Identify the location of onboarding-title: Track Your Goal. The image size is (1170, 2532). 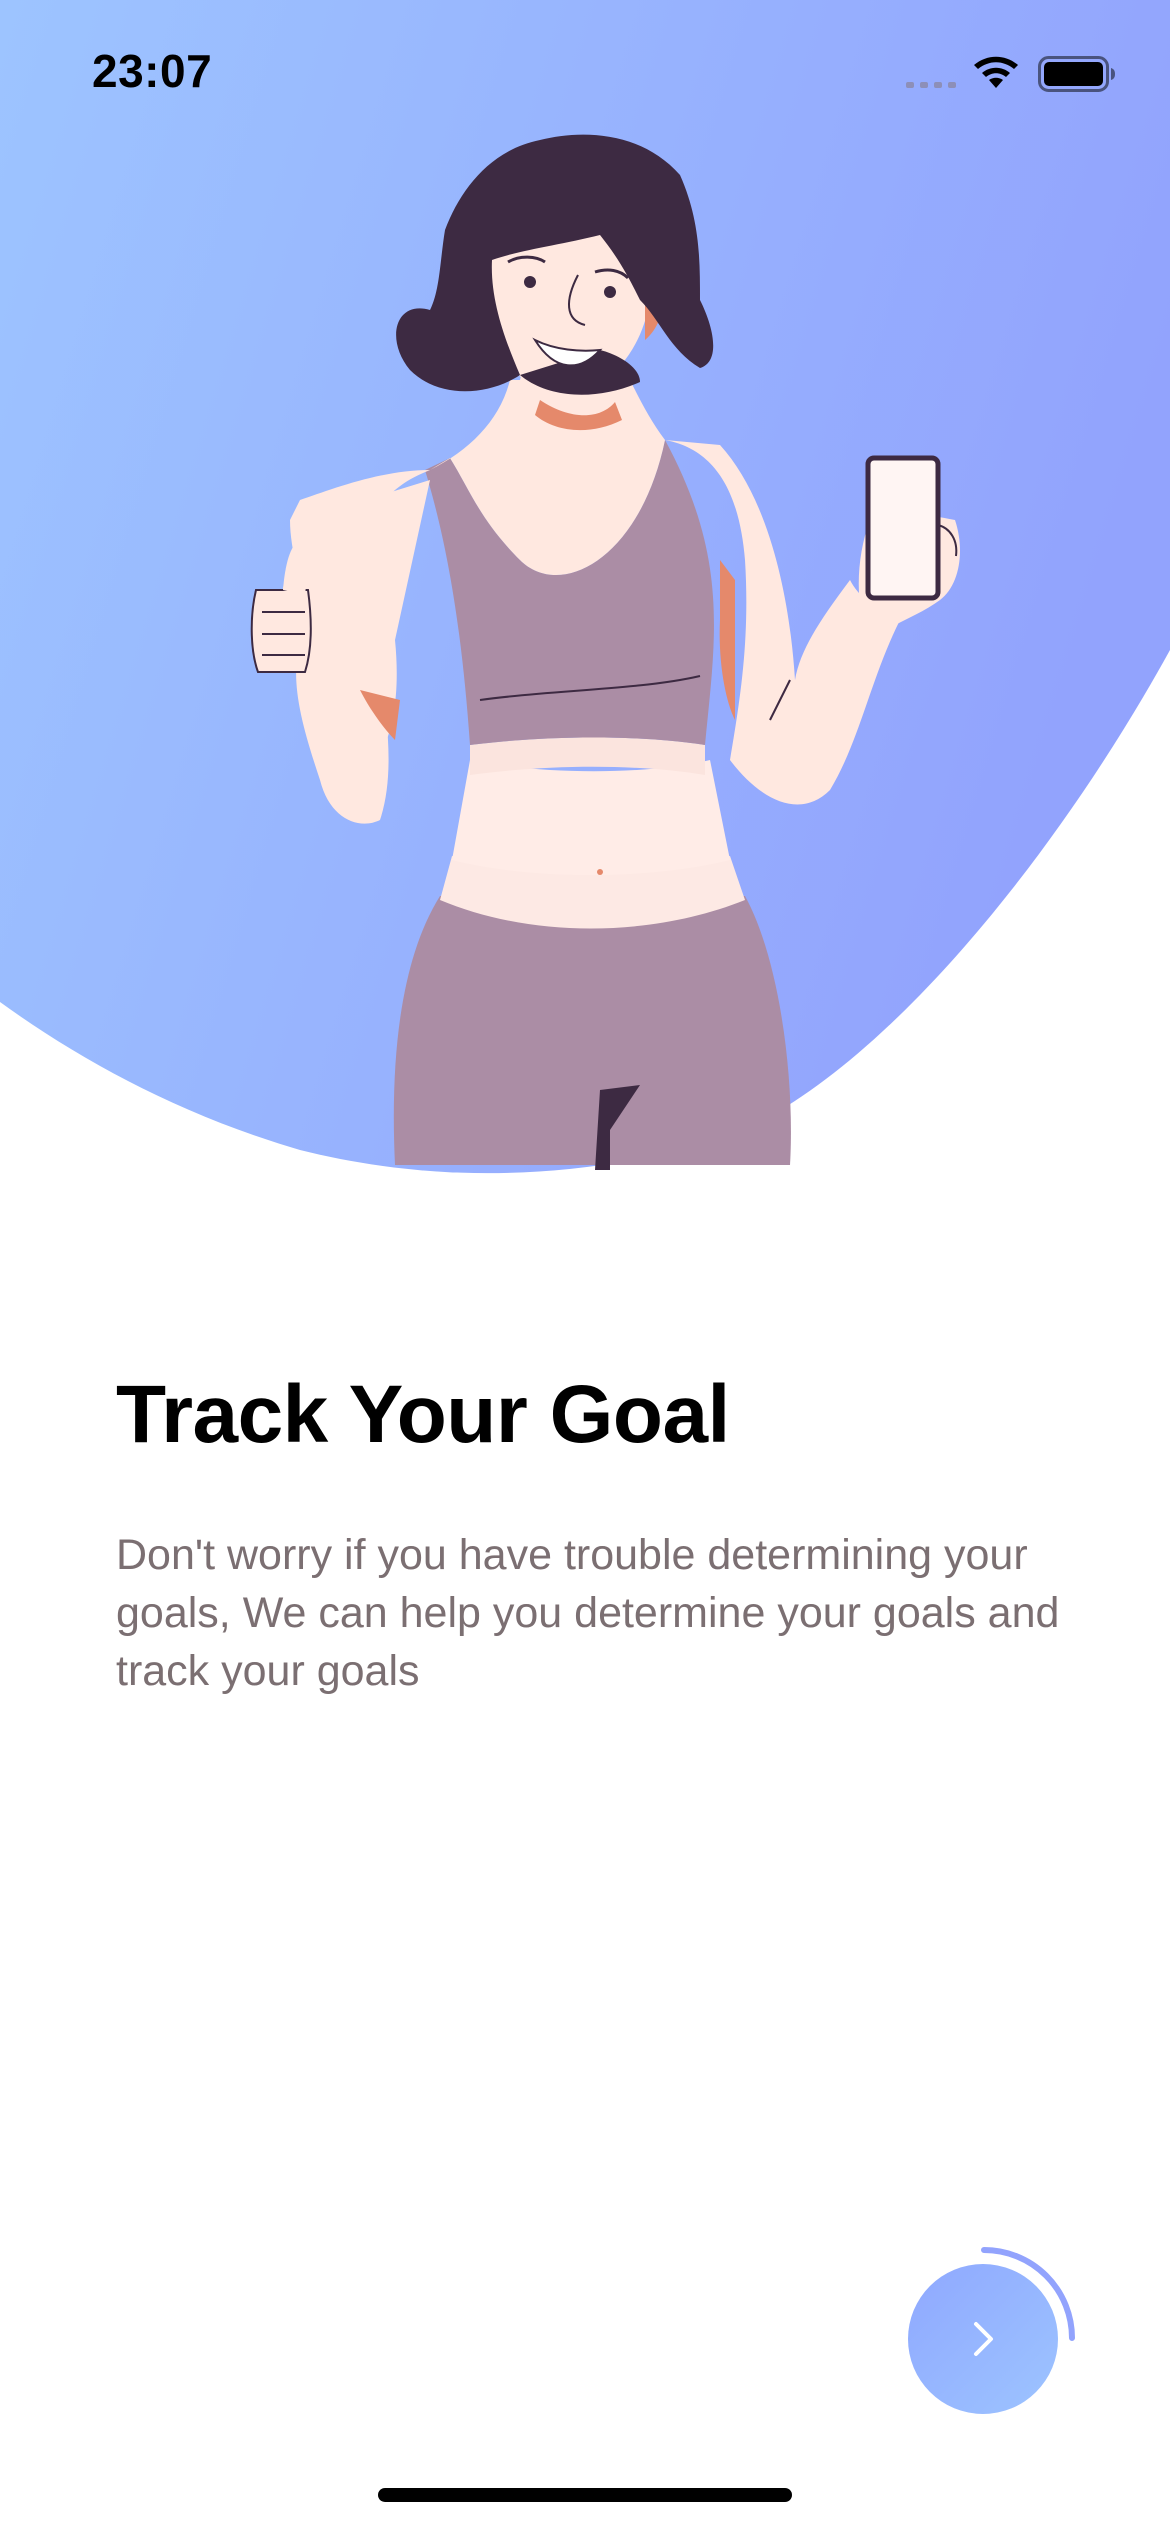
(423, 1414).